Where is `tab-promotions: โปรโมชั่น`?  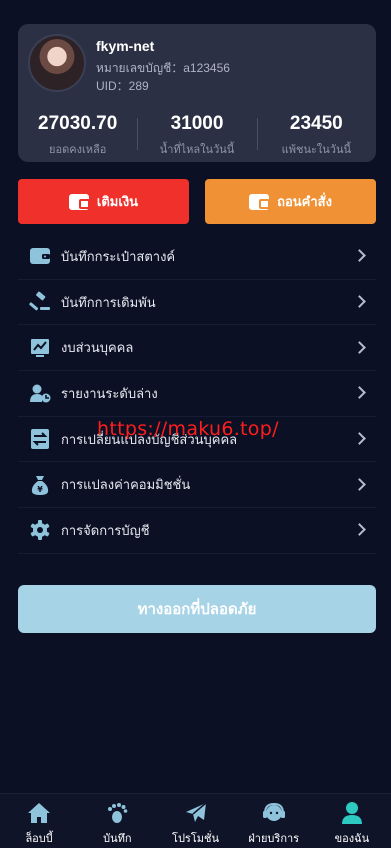
tab-promotions: โปรโมชั่น is located at coordinates (195, 821).